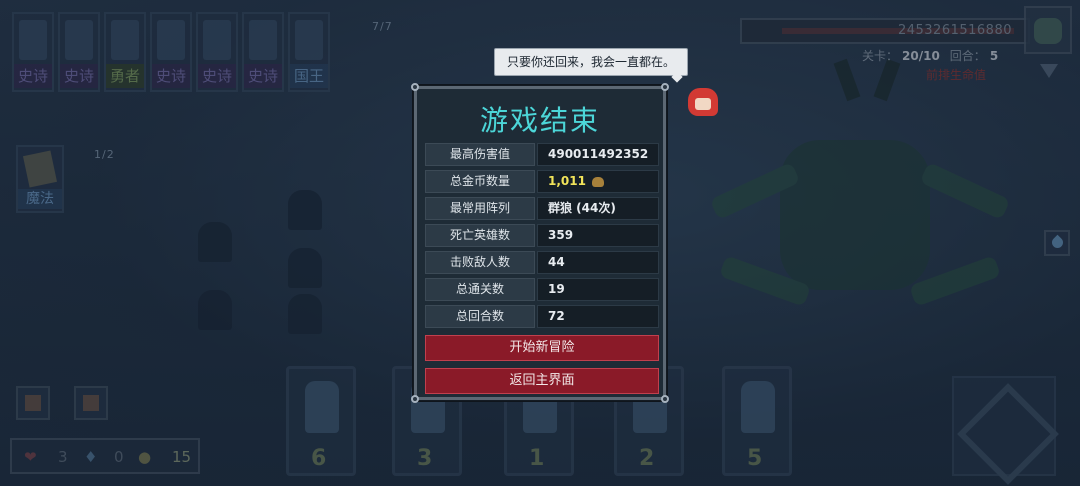  Describe the element at coordinates (703, 102) in the screenshot. I see `narrator-avatar` at that location.